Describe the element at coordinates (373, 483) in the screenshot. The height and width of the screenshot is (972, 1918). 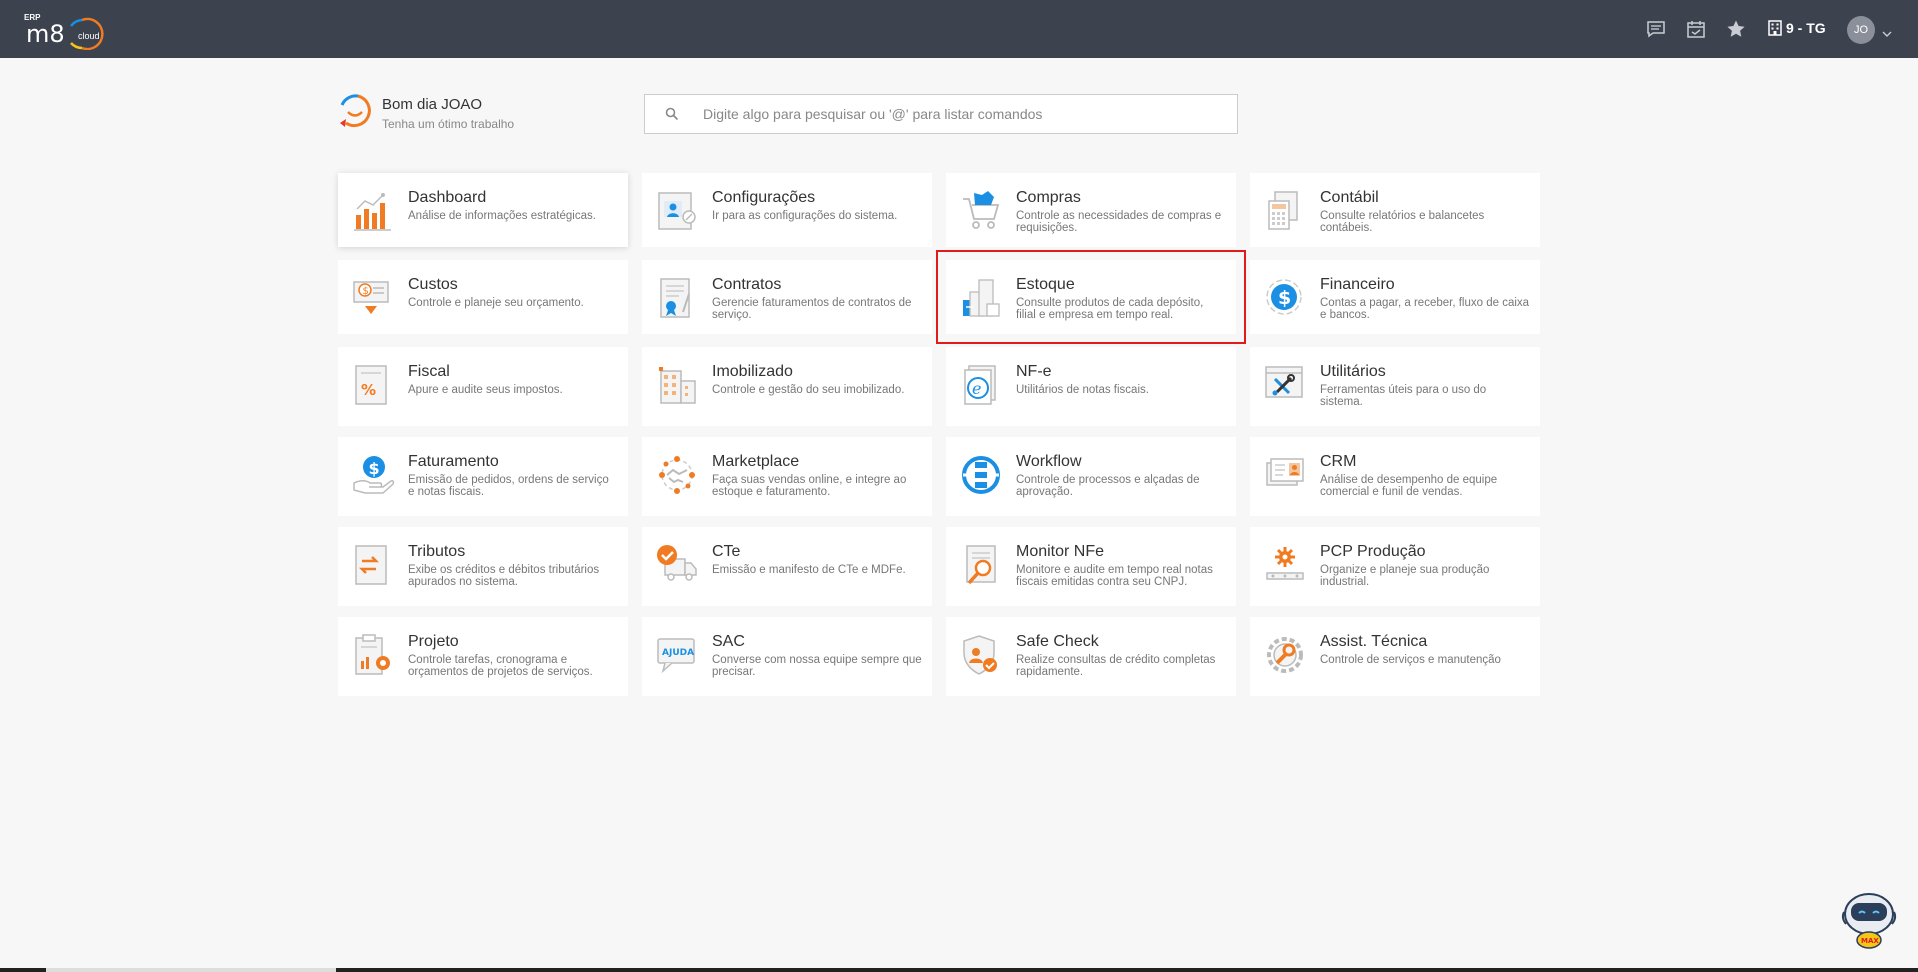
I see `hand-dollar-icon: $` at that location.